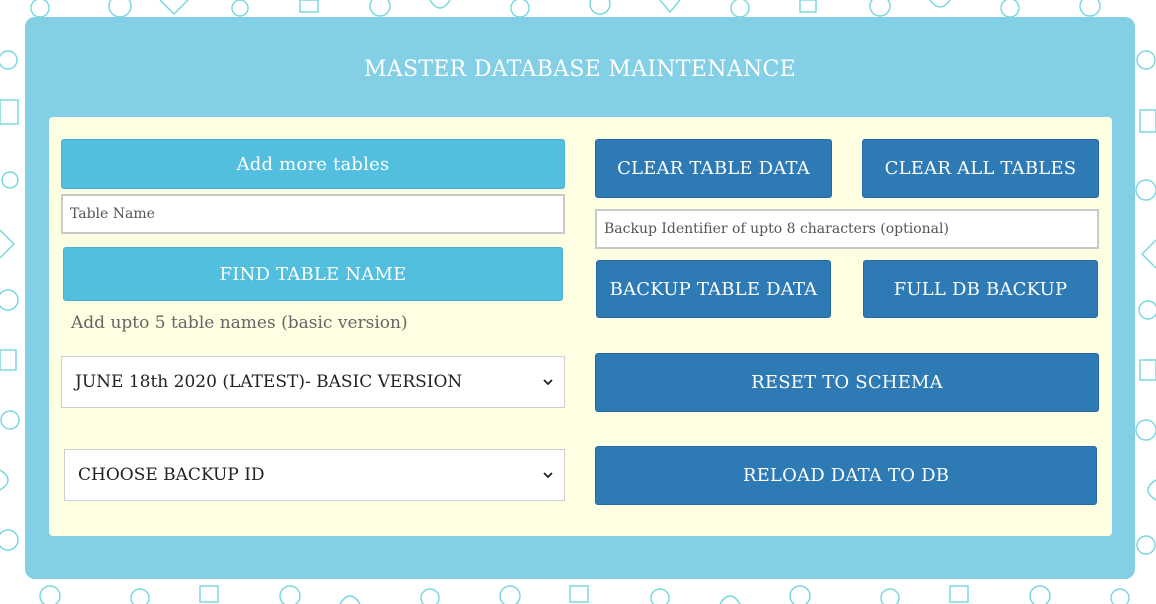 This screenshot has width=1156, height=604. Describe the element at coordinates (580, 69) in the screenshot. I see `page-title: MASTER DATABASE MAINTENANCE` at that location.